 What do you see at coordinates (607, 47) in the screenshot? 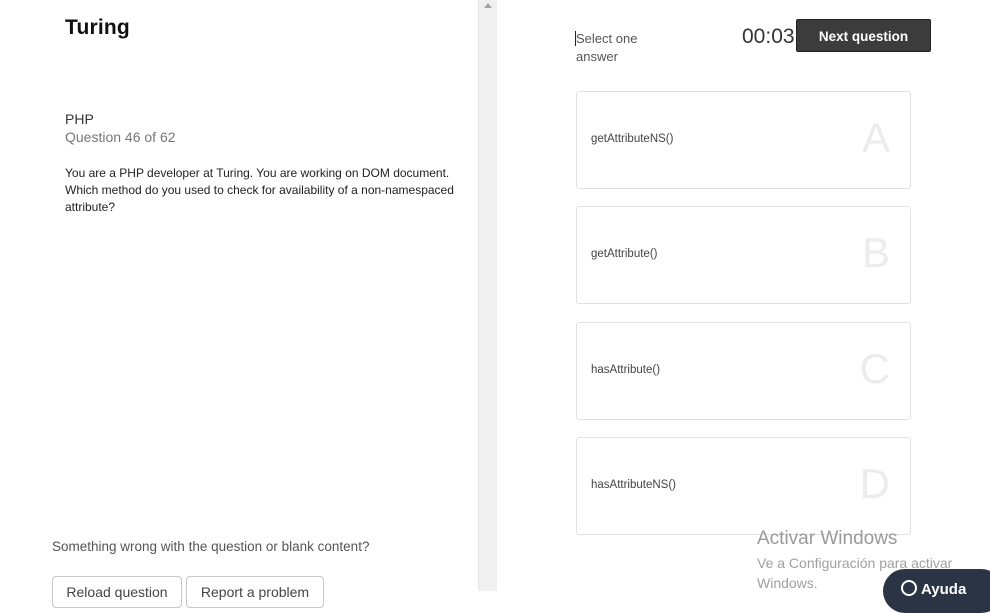
I see `select-instruction: Select one answer` at bounding box center [607, 47].